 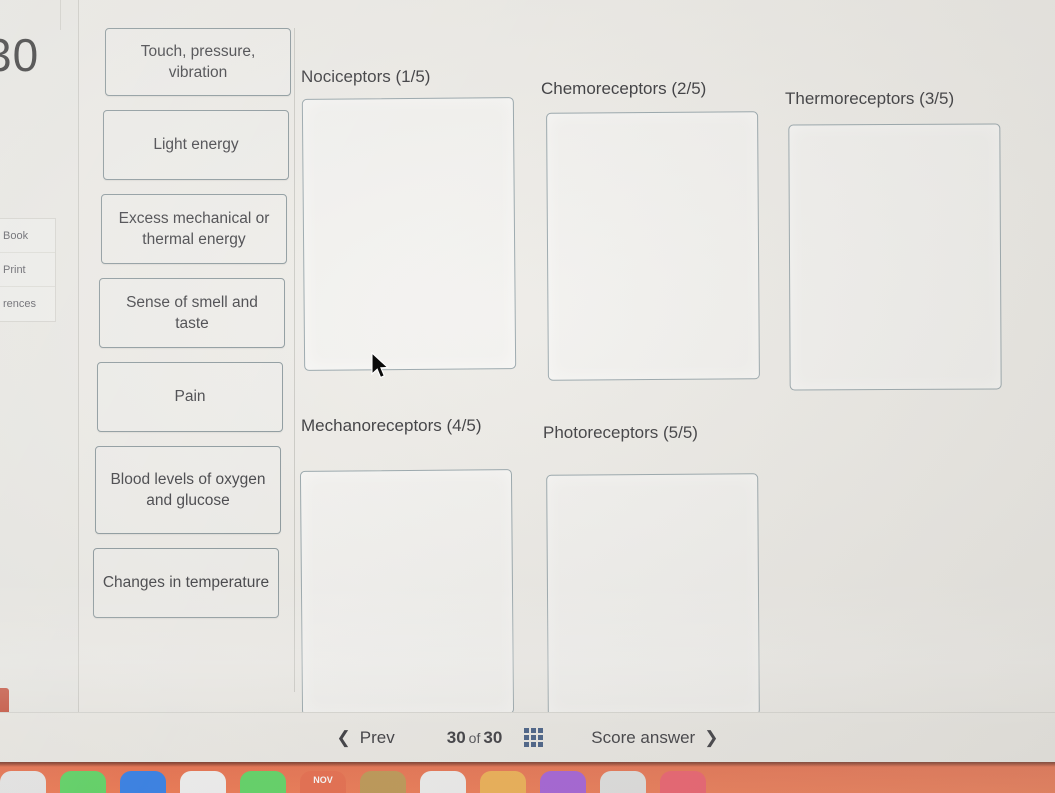 What do you see at coordinates (27, 304) in the screenshot?
I see `sidebar-menu-item-preferences: rences` at bounding box center [27, 304].